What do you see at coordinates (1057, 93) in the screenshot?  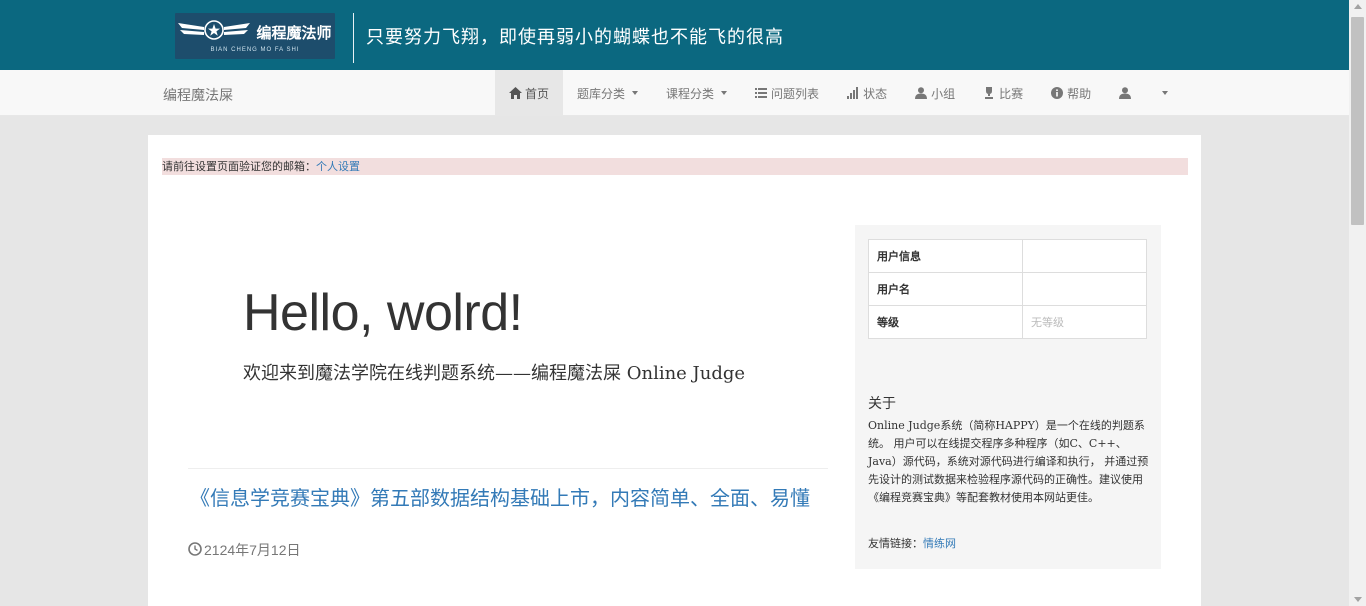 I see `info-icon` at bounding box center [1057, 93].